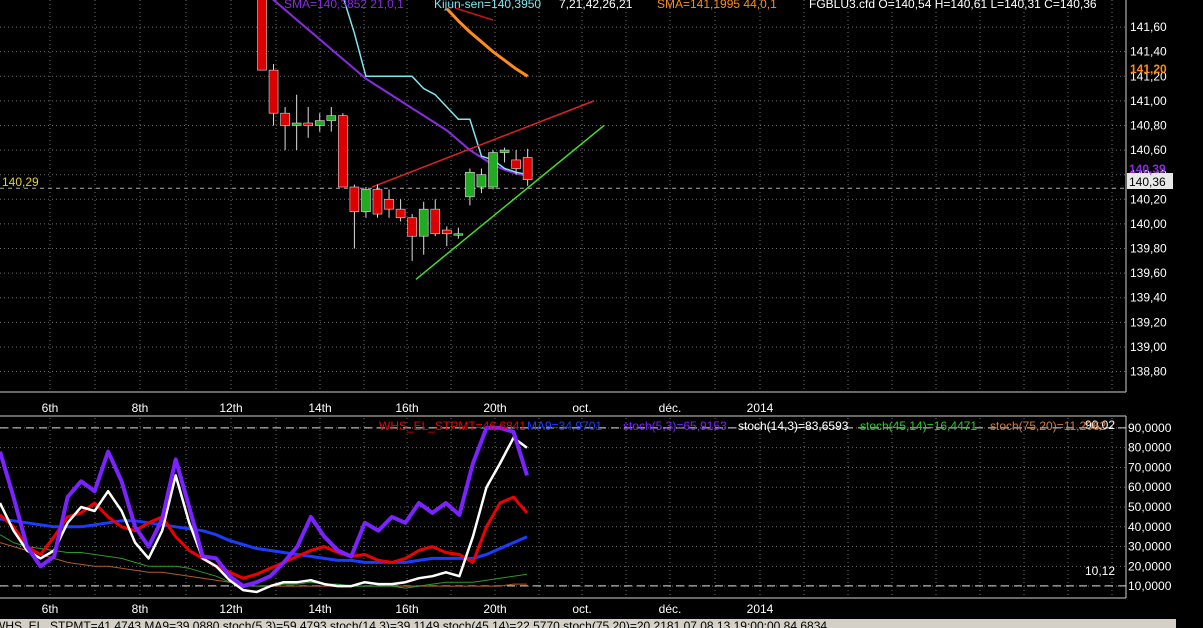  Describe the element at coordinates (564, 426) in the screenshot. I see `legend-ma9: MA9=34,9701` at that location.